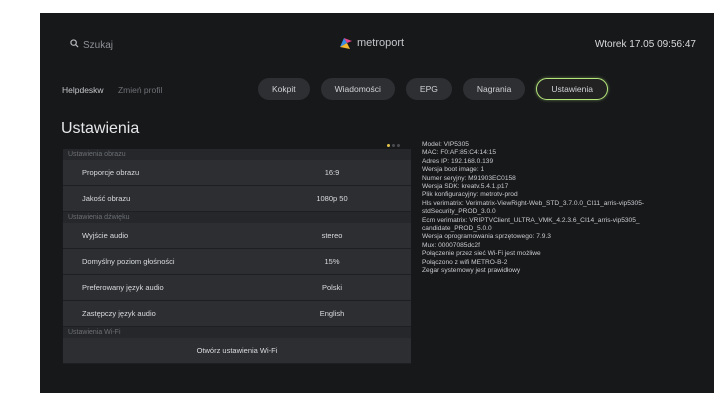 The height and width of the screenshot is (406, 714). Describe the element at coordinates (237, 262) in the screenshot. I see `setting-row-default-volume: Domyślny poziom głośności 15%` at that location.